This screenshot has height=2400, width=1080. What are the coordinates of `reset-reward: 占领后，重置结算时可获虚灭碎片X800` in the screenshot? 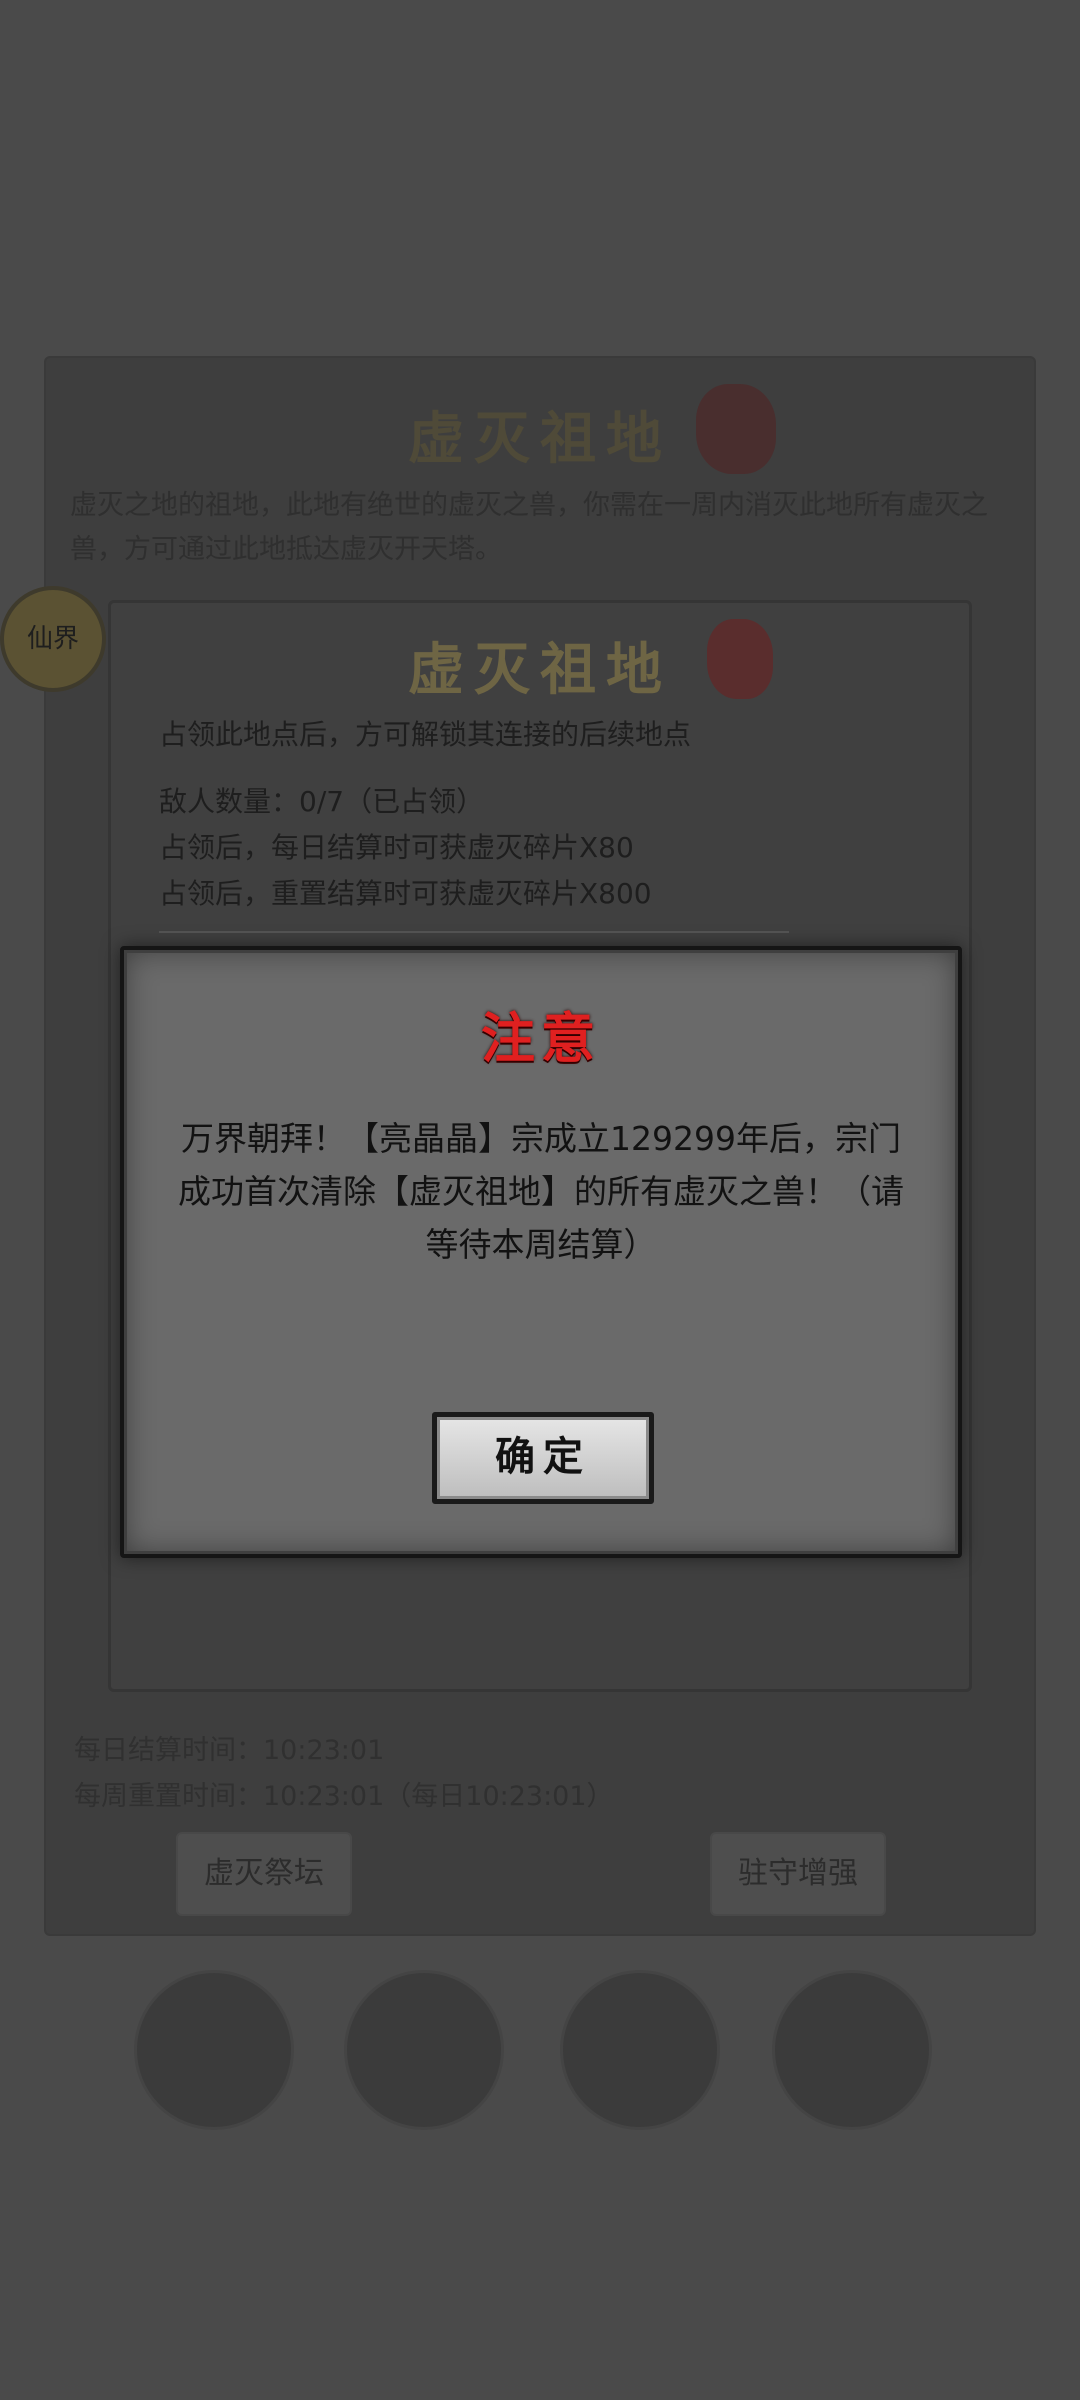 It's located at (405, 893).